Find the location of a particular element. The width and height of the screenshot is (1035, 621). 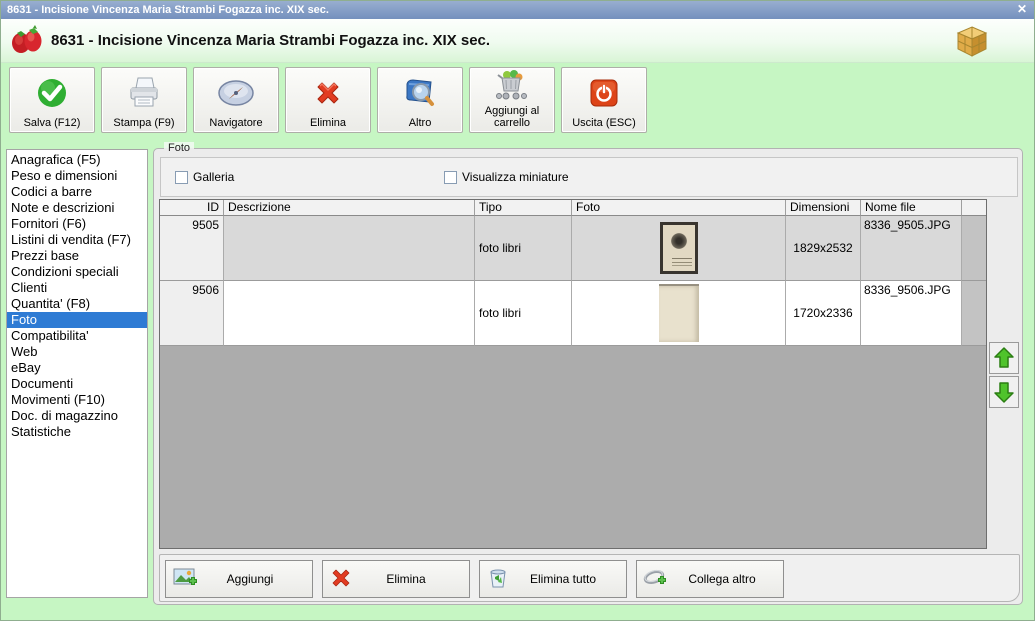

column-header-tipo: Tipo is located at coordinates (523, 208).